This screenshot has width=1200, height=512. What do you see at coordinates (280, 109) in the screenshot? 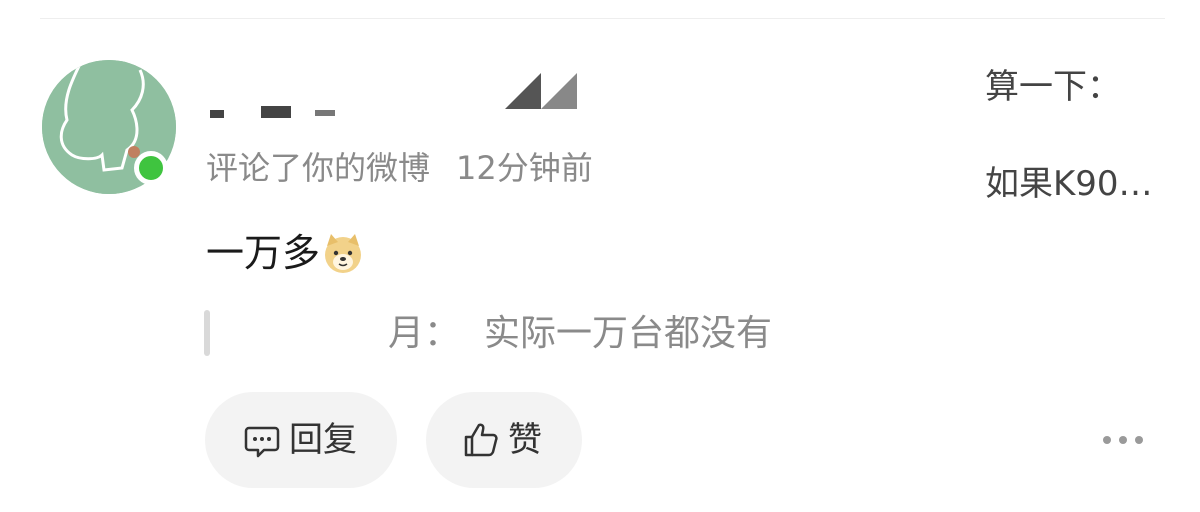
I see `username-obscured` at bounding box center [280, 109].